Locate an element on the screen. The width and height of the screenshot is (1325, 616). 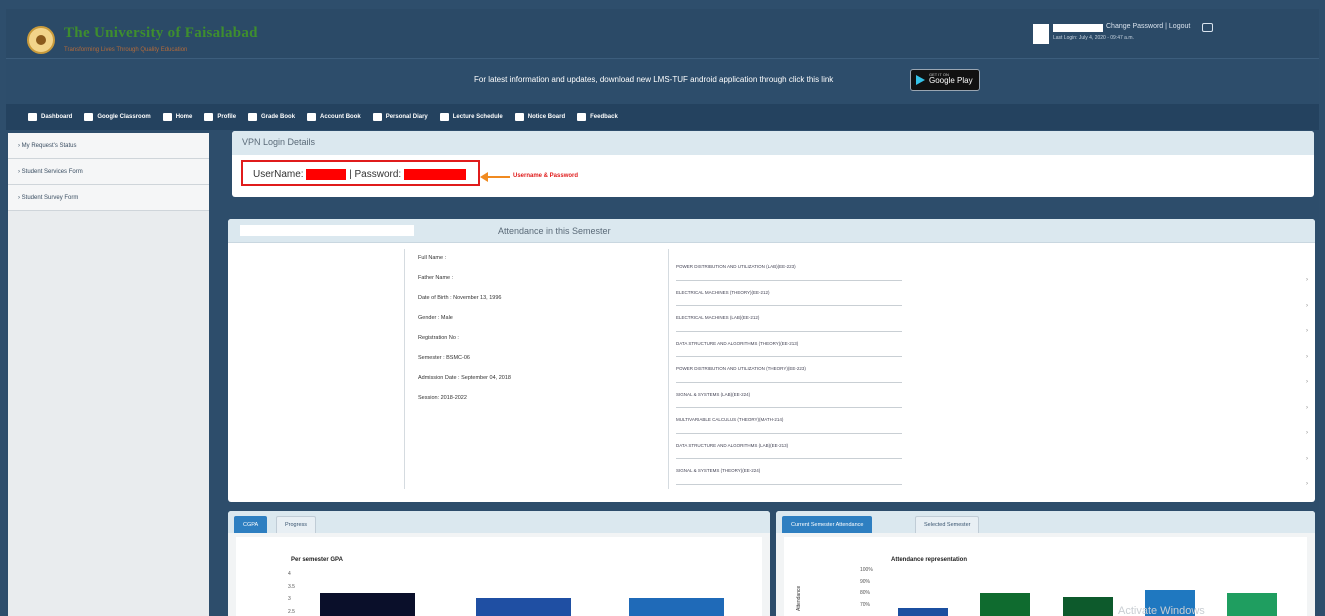
university-logo-icon is located at coordinates (41, 40).